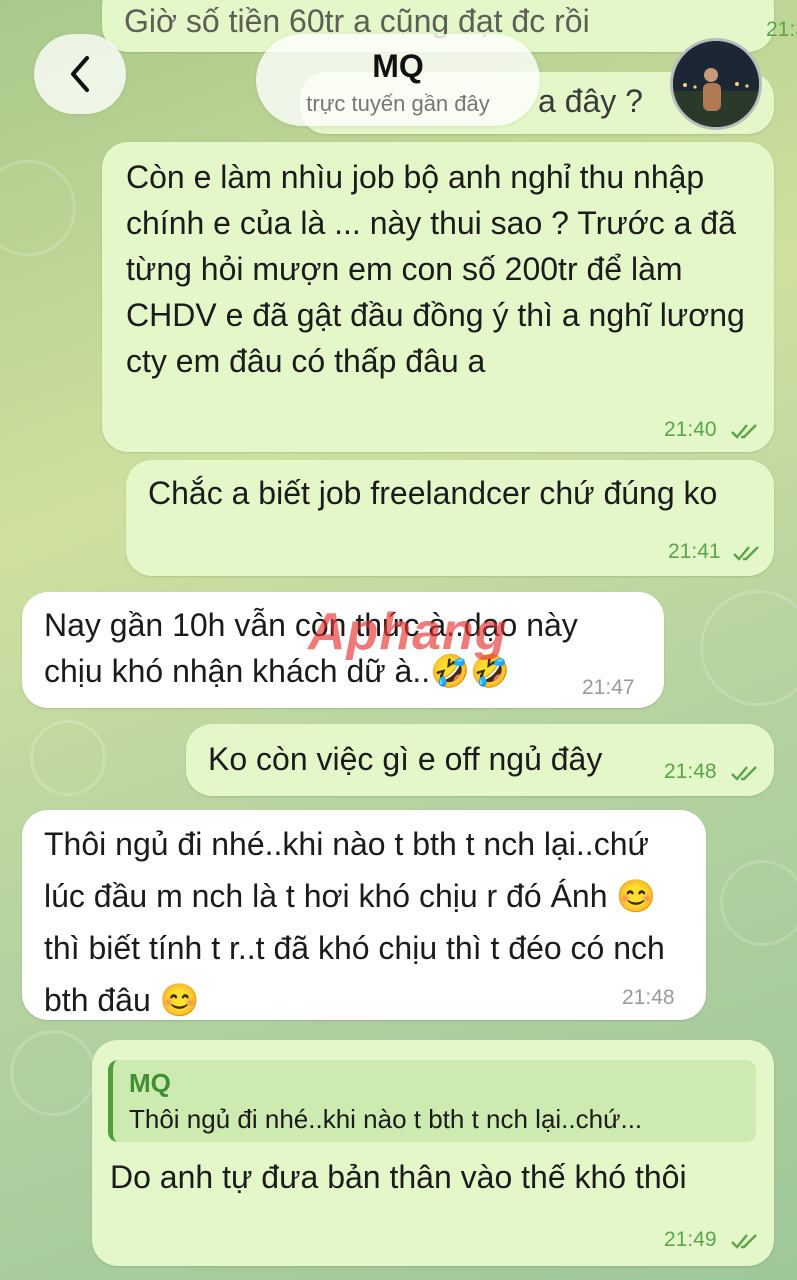 The width and height of the screenshot is (797, 1280). What do you see at coordinates (398, 103) in the screenshot?
I see `contact-status: trực tuyến gần đây` at bounding box center [398, 103].